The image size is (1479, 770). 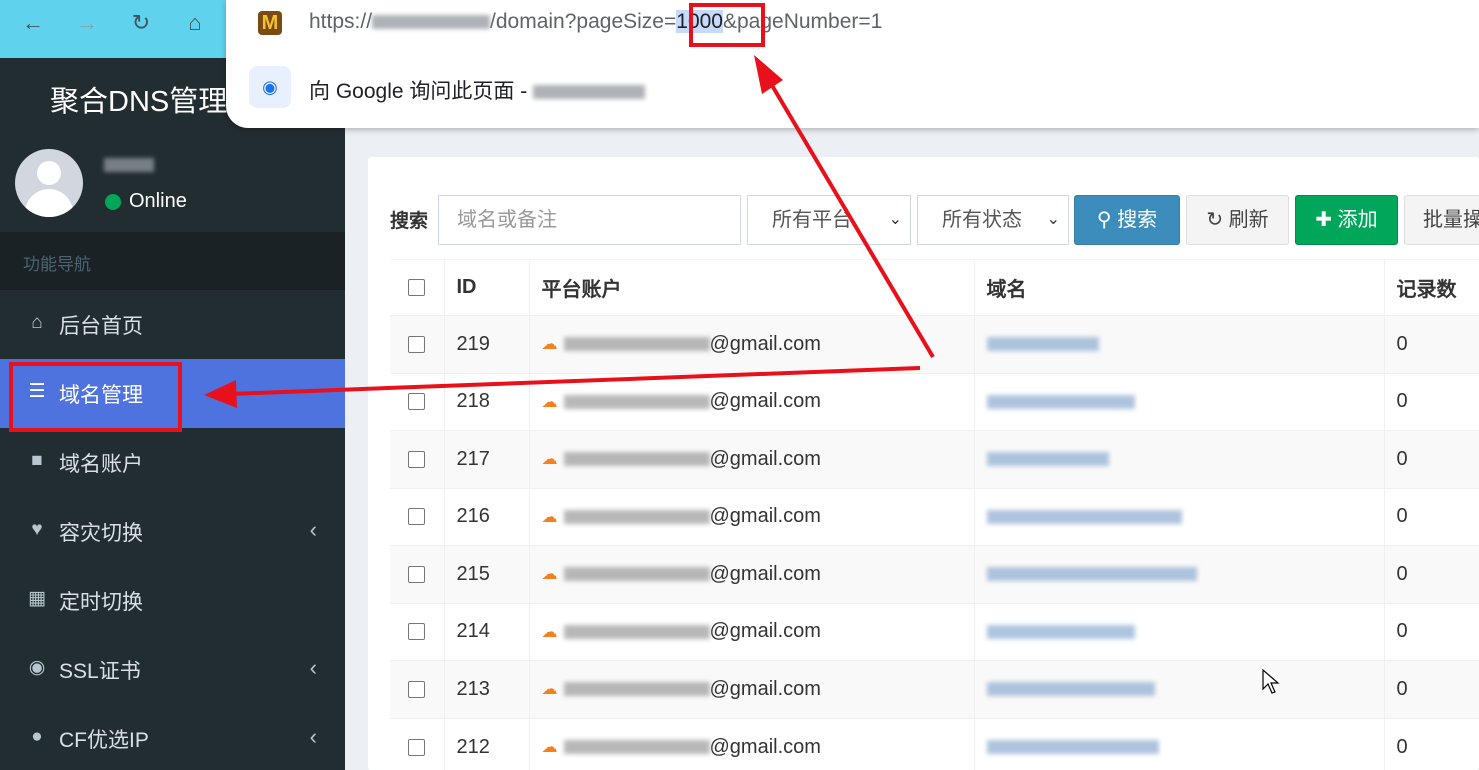 I want to click on table-row: 218 ☁ @gmail.com 0, so click(x=934, y=401).